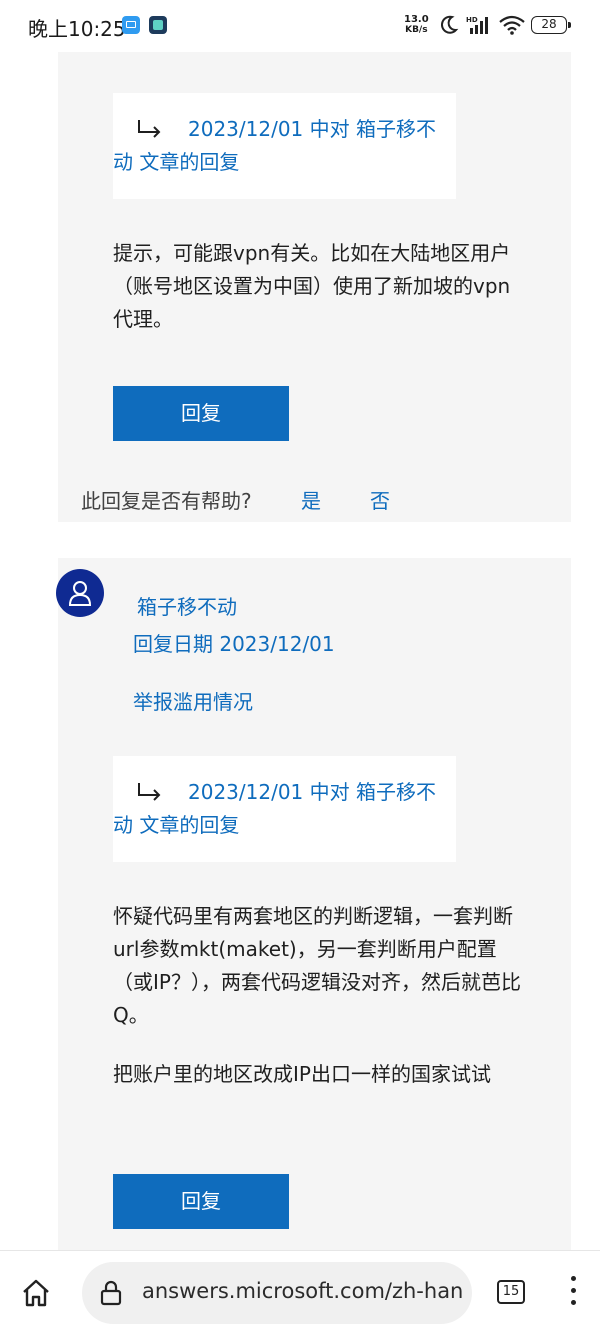 This screenshot has height=1335, width=600. What do you see at coordinates (303, 1291) in the screenshot?
I see `url-text: answers.microsoft.com/zh-hans` at bounding box center [303, 1291].